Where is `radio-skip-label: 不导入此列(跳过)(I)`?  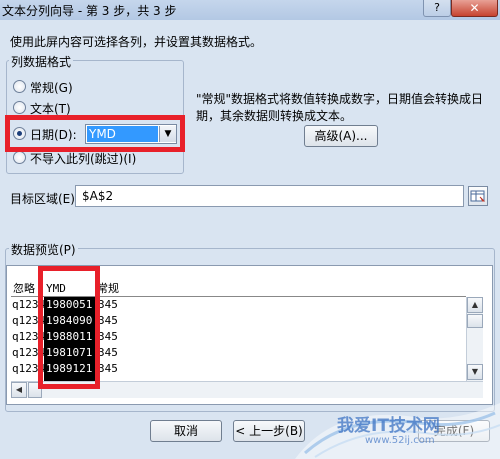
radio-skip-label: 不导入此列(跳过)(I) is located at coordinates (83, 158).